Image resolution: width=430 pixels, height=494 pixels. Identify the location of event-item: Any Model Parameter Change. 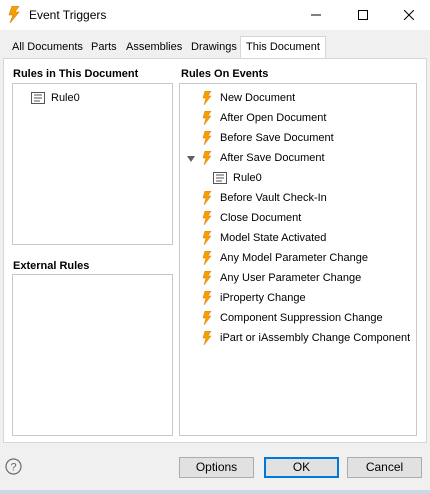
(285, 258).